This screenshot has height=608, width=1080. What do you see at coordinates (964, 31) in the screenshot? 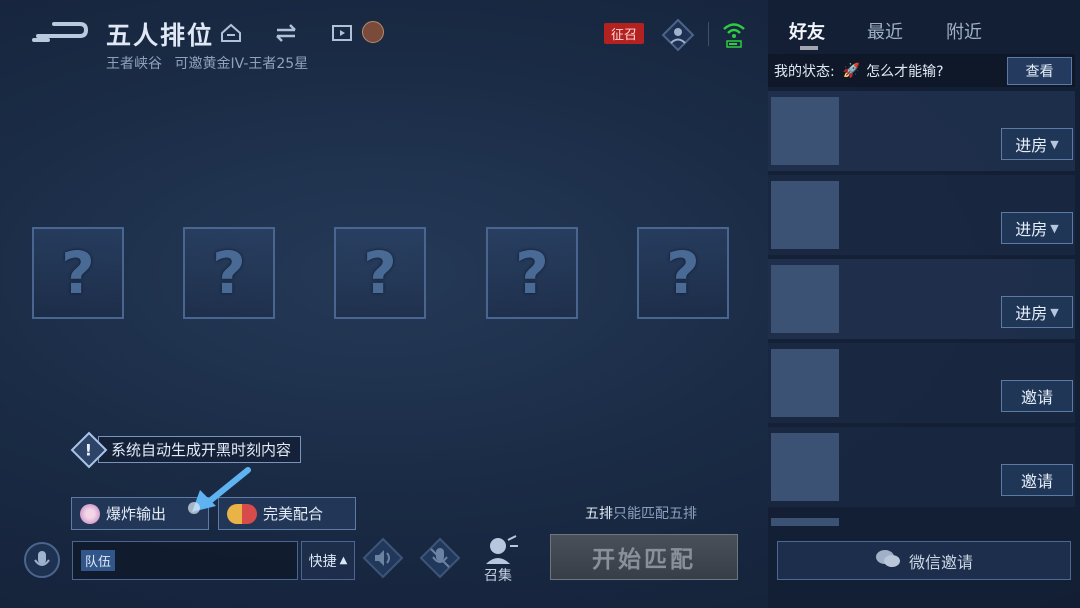
I see `tab-nearby: 附近` at bounding box center [964, 31].